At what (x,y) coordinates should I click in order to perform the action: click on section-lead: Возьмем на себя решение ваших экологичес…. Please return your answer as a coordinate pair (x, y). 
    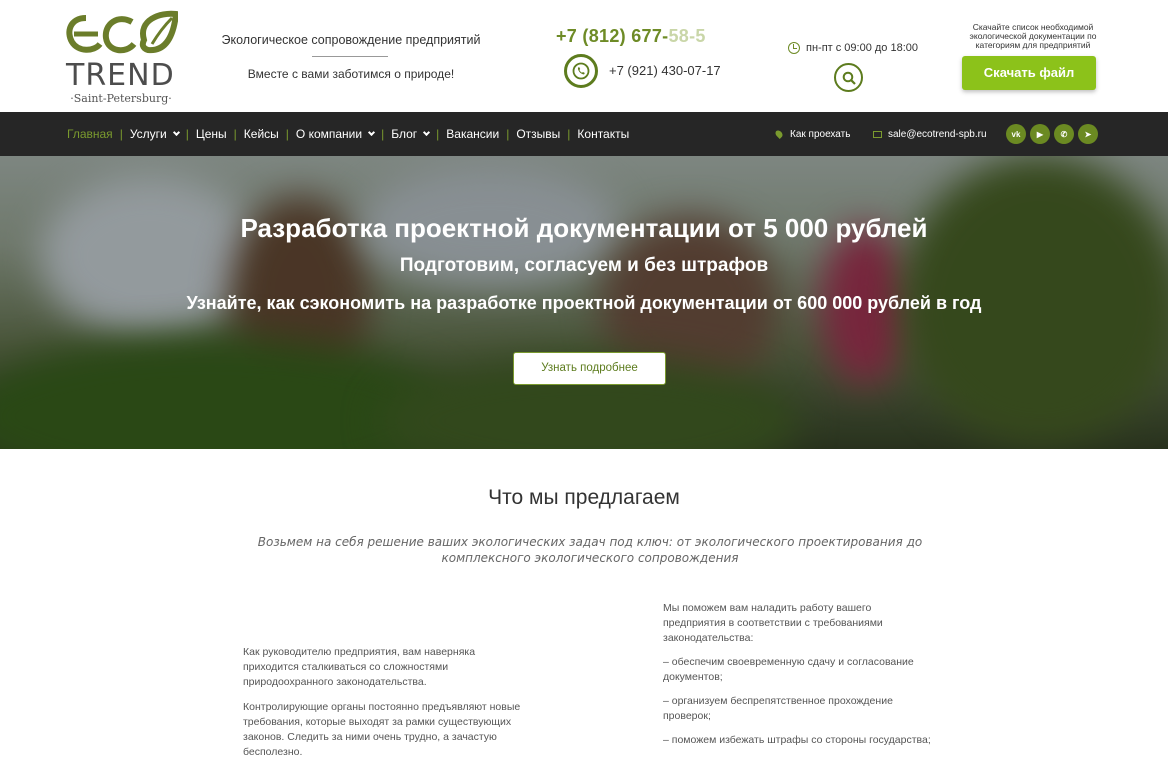
    Looking at the image, I should click on (590, 550).